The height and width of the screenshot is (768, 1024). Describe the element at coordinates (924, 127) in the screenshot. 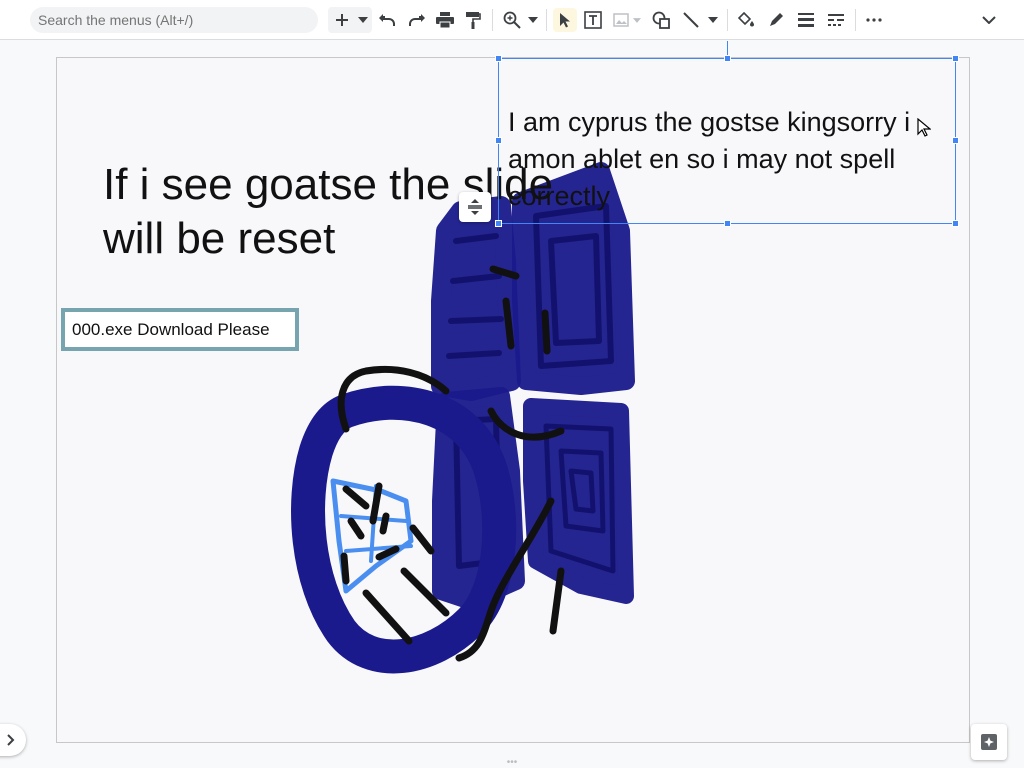

I see `mouse-cursor-icon` at that location.